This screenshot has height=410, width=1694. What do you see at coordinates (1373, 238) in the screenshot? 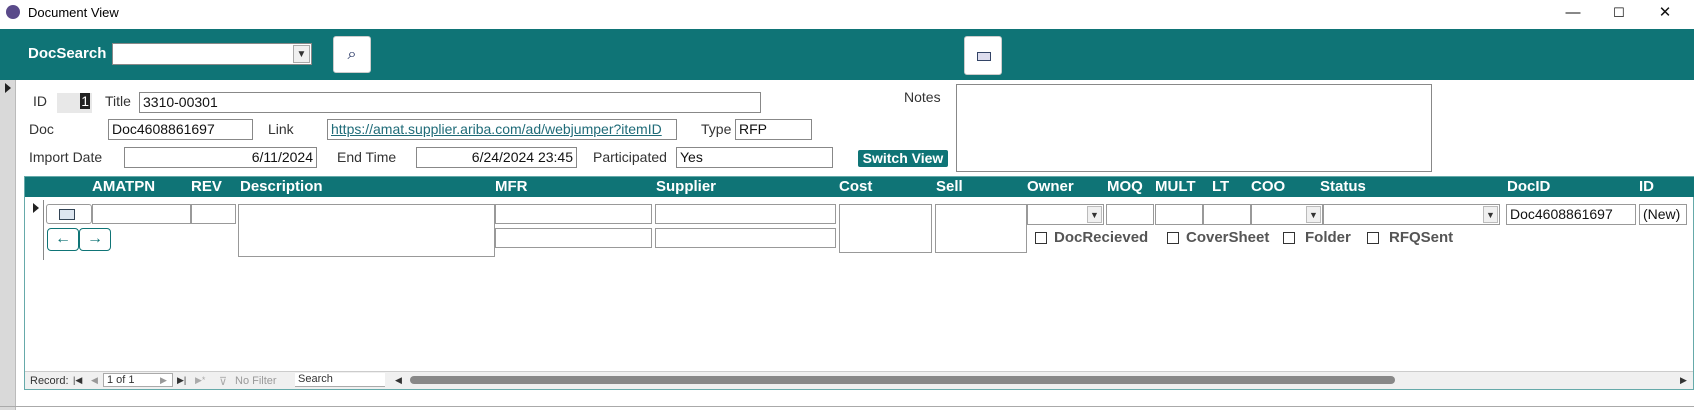
I see `rfq-sent-checkbox` at bounding box center [1373, 238].